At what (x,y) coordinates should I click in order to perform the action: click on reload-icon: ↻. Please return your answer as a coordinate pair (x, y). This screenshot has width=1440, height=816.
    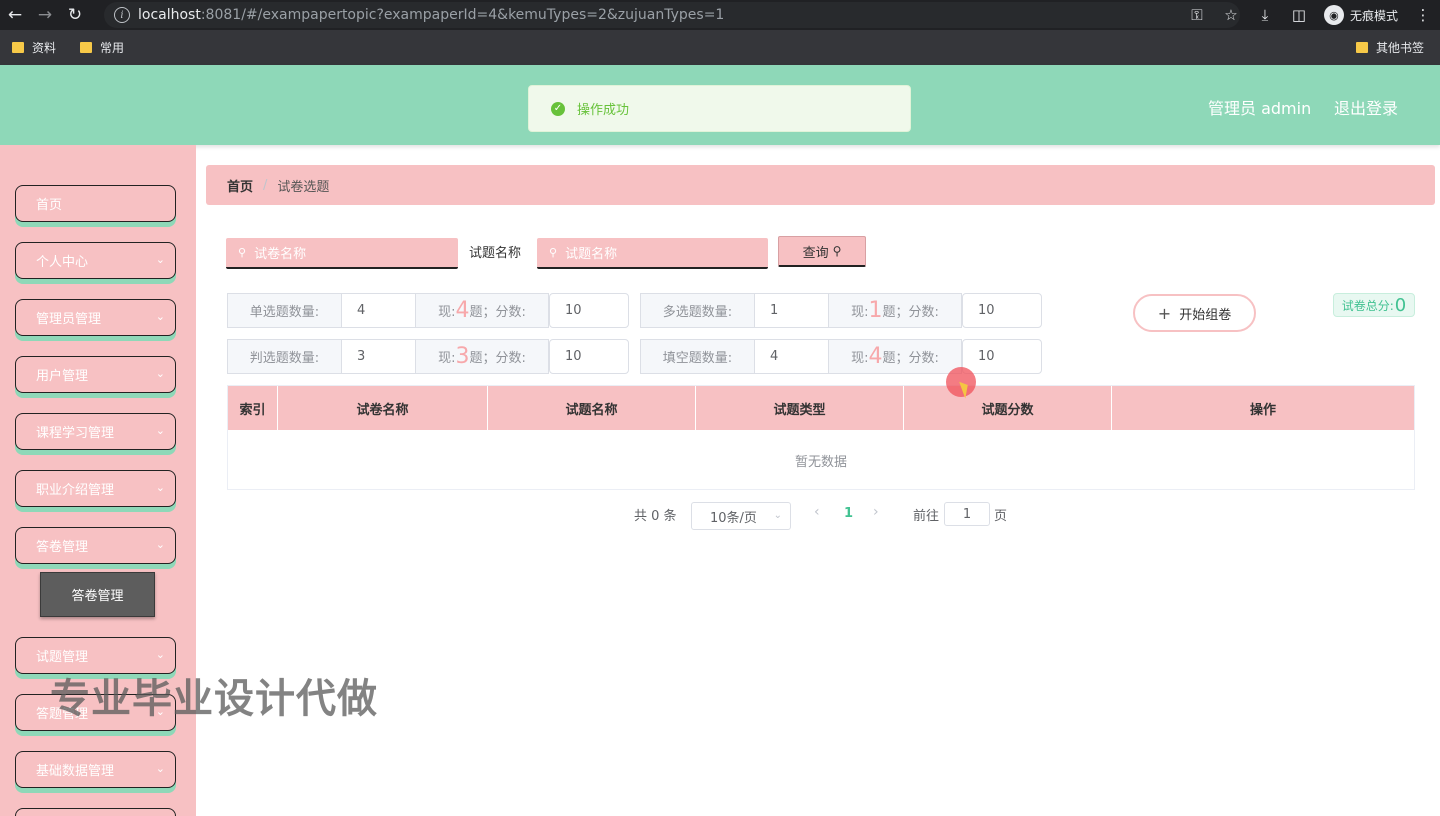
    Looking at the image, I should click on (75, 15).